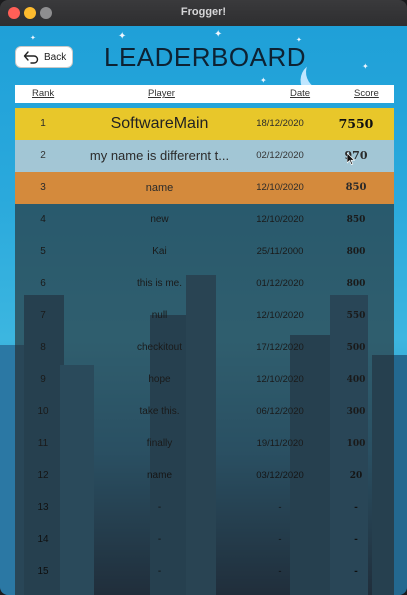 This screenshot has height=595, width=407. What do you see at coordinates (280, 443) in the screenshot?
I see `date-cell: 19/11/2020` at bounding box center [280, 443].